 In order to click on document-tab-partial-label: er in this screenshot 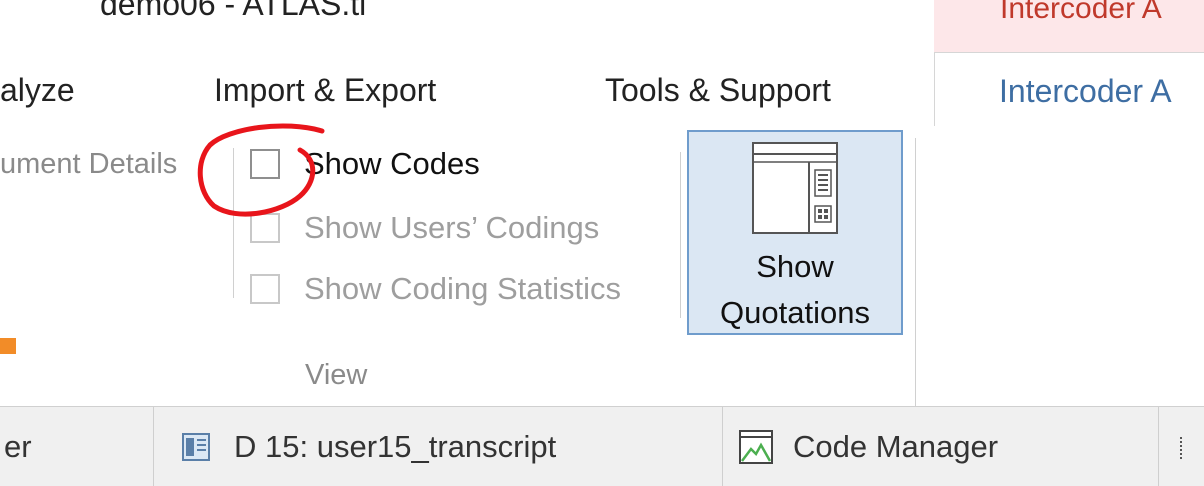, I will do `click(18, 446)`.